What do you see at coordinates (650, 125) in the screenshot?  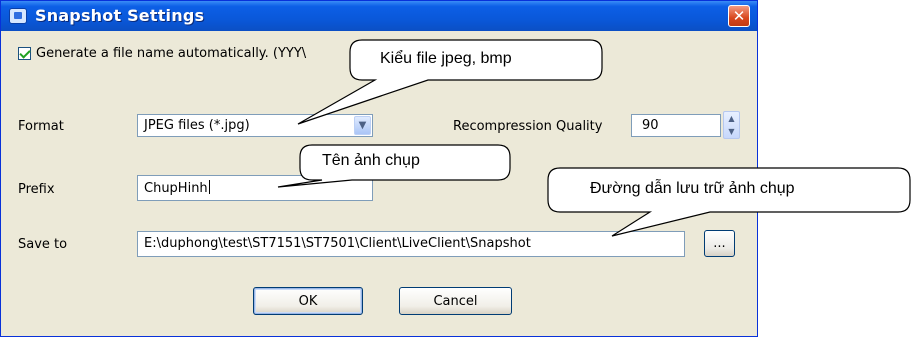 I see `quality-value: 90` at bounding box center [650, 125].